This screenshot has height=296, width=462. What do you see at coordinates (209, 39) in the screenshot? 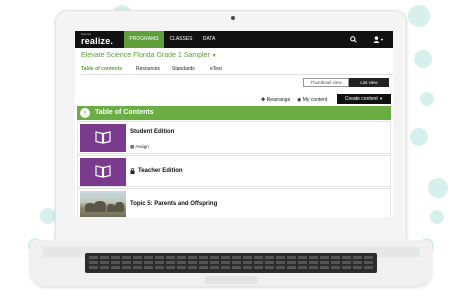
I see `tab-data: DATA` at bounding box center [209, 39].